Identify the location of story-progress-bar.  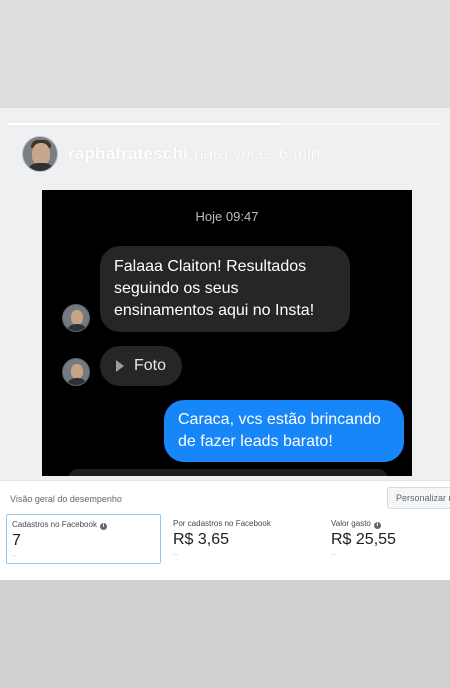
(225, 124).